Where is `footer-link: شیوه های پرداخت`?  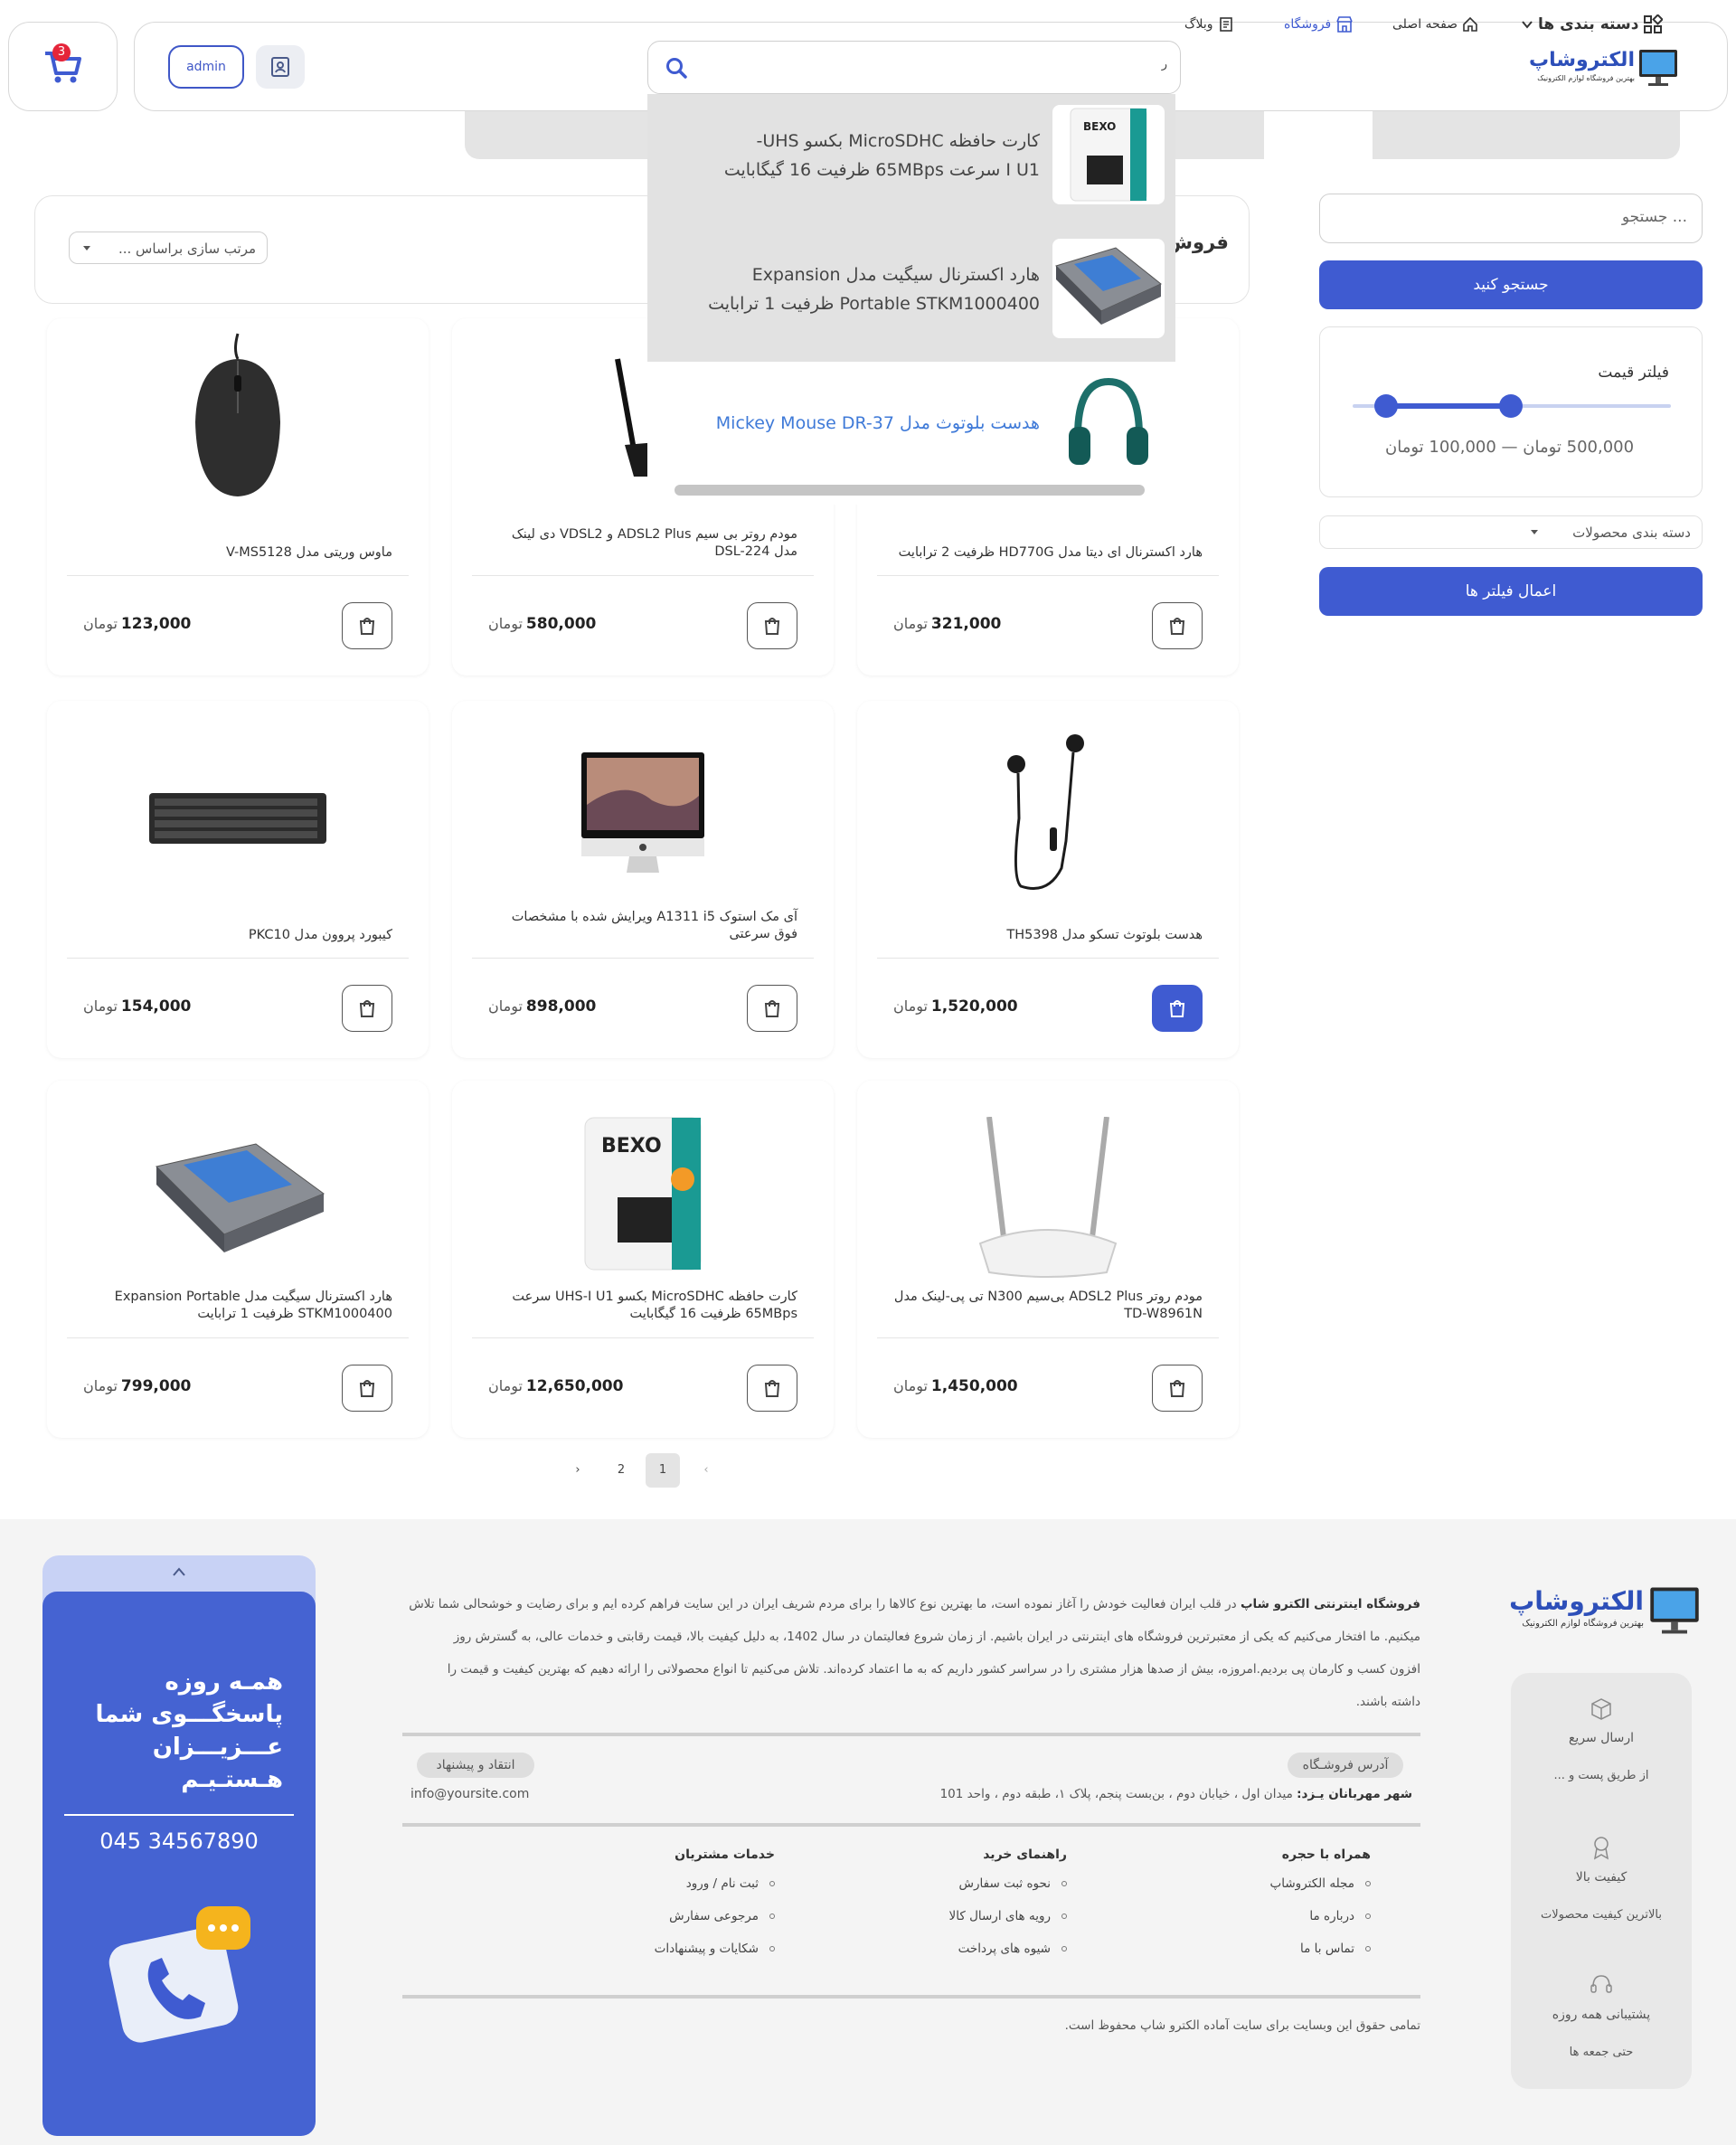
footer-link: شیوه های پرداخت is located at coordinates (1008, 1954).